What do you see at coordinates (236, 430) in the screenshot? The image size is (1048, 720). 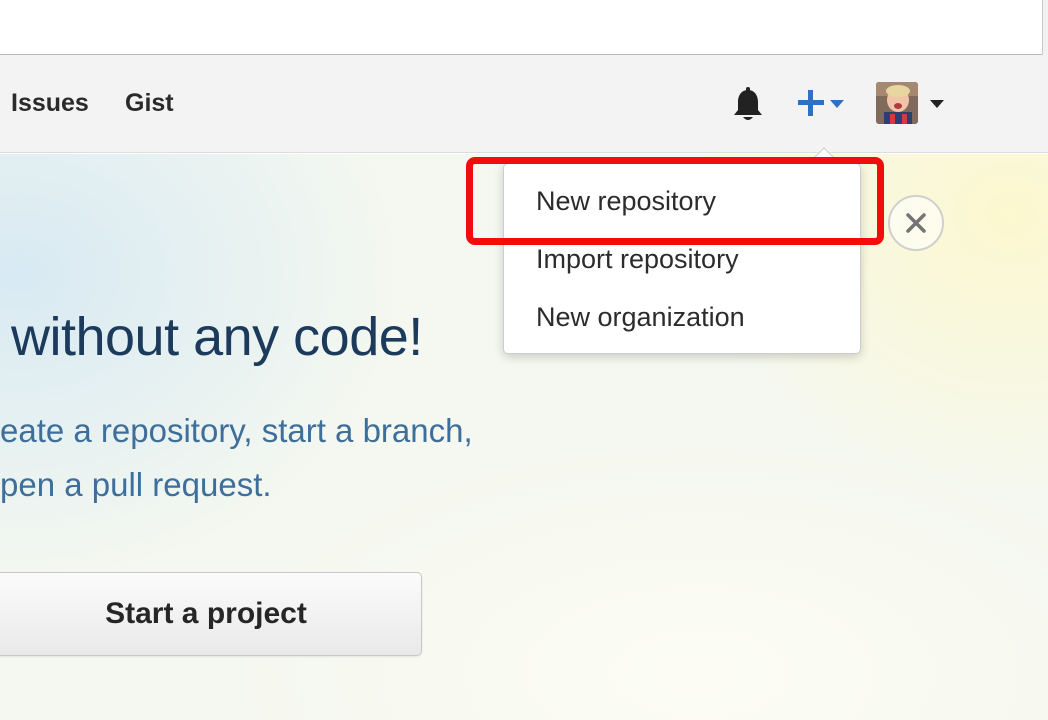 I see `hero-subtitle-line-1: eate a repository, start a branch,` at bounding box center [236, 430].